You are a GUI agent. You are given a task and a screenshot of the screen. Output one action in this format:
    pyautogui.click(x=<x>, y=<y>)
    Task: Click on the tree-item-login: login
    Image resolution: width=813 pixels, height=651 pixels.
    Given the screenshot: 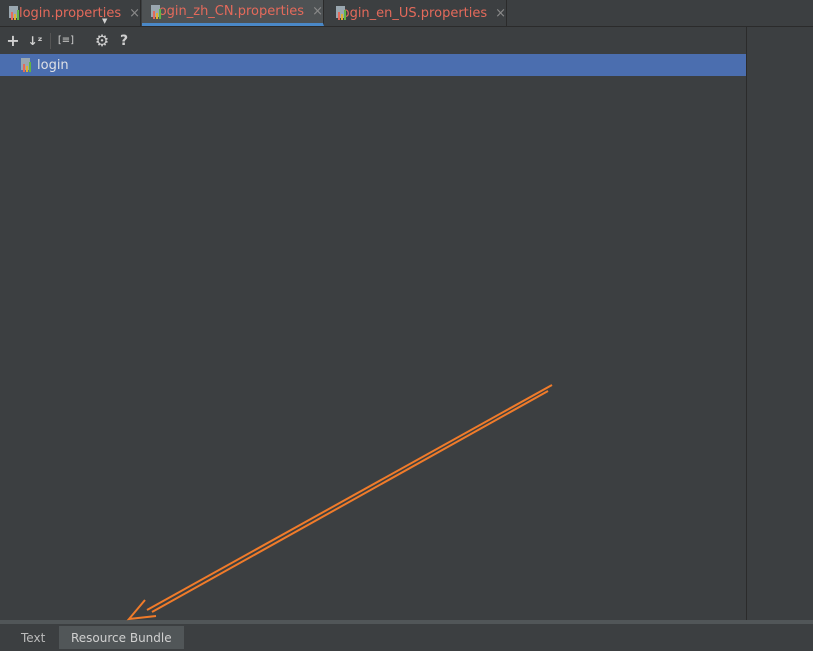 What is the action you would take?
    pyautogui.click(x=373, y=65)
    